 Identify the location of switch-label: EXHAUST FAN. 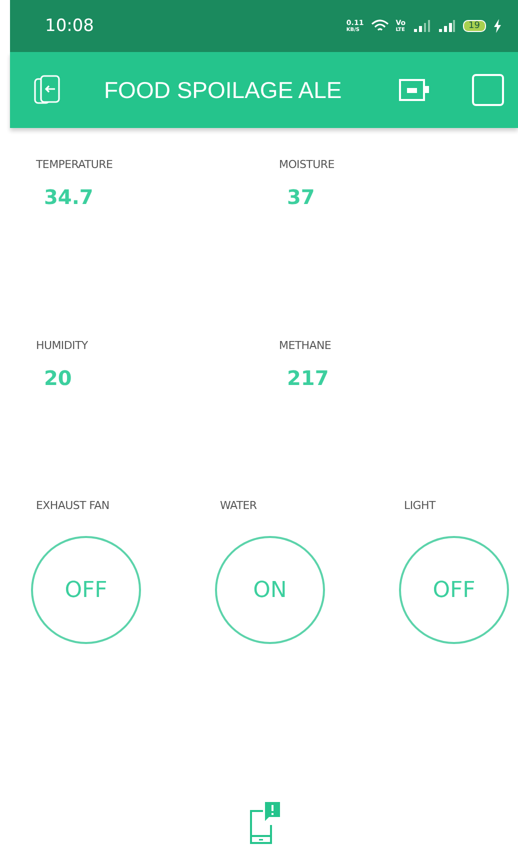
(73, 505).